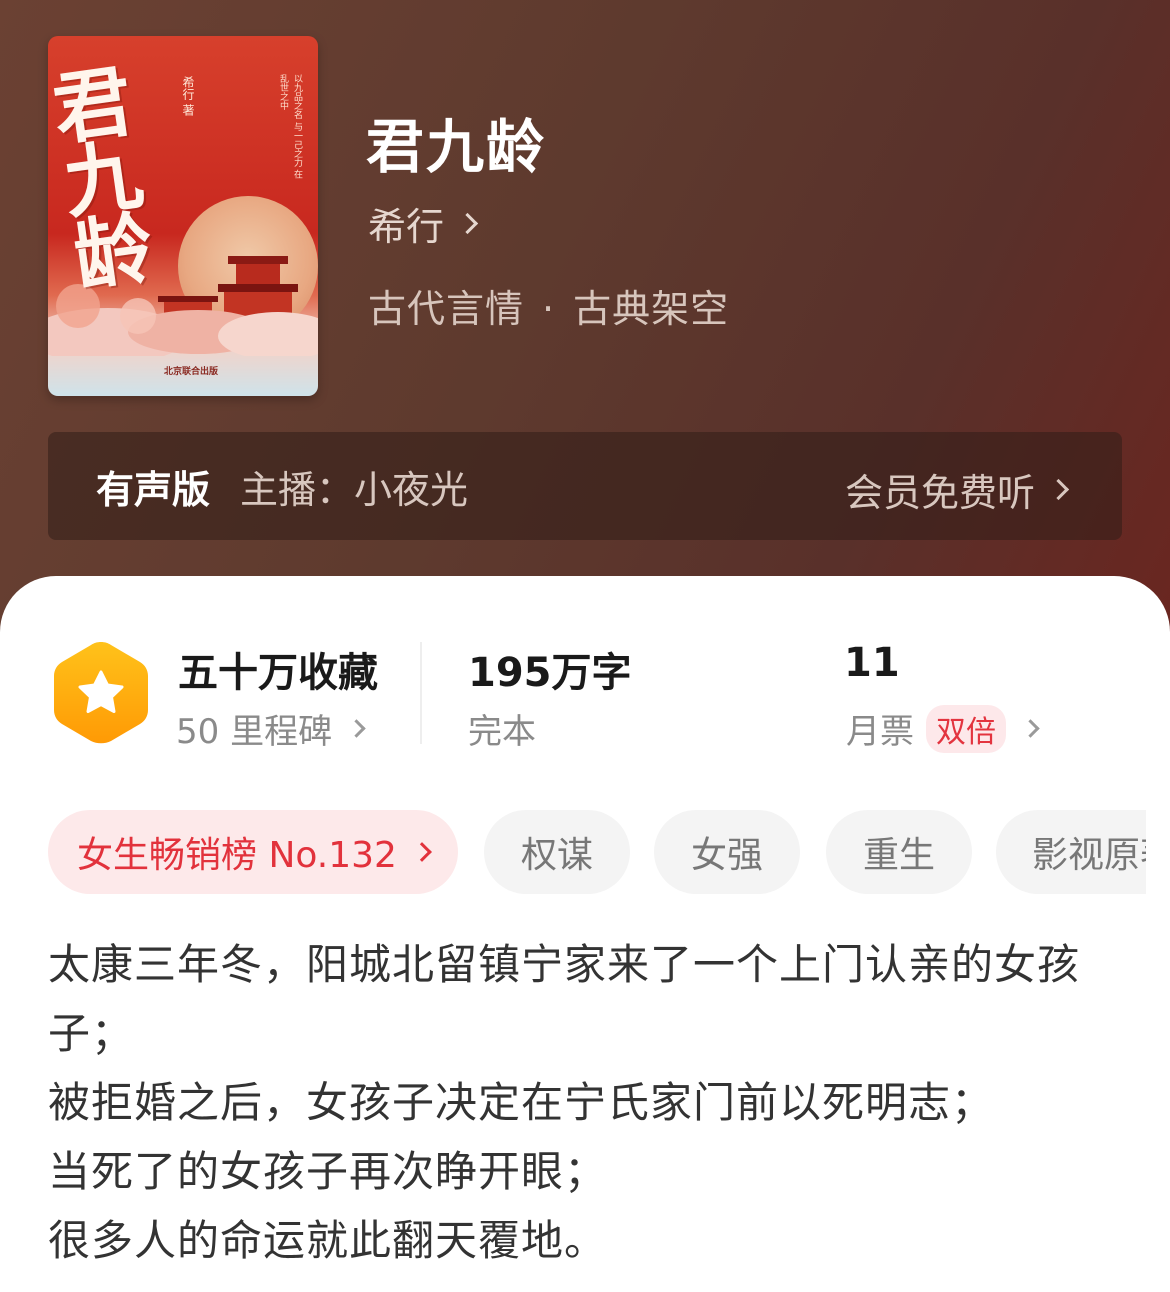 The width and height of the screenshot is (1170, 1292). Describe the element at coordinates (585, 486) in the screenshot. I see `audio-version-bar: 有声版 主播：小夜光 会员免费听` at that location.